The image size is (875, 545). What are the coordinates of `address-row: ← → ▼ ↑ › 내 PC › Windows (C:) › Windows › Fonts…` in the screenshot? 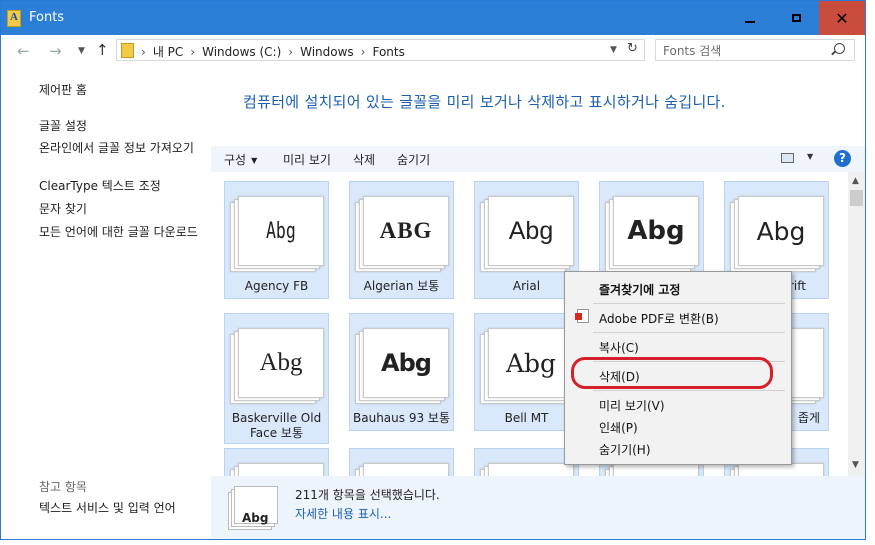 It's located at (433, 51).